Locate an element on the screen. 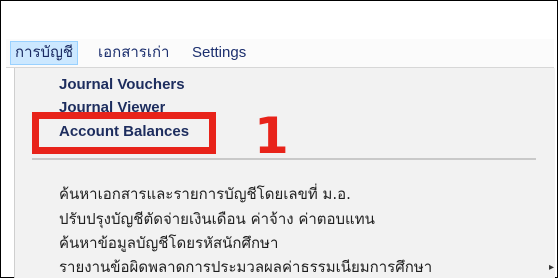  menu-old-documents: เอกสารเก่า is located at coordinates (133, 53).